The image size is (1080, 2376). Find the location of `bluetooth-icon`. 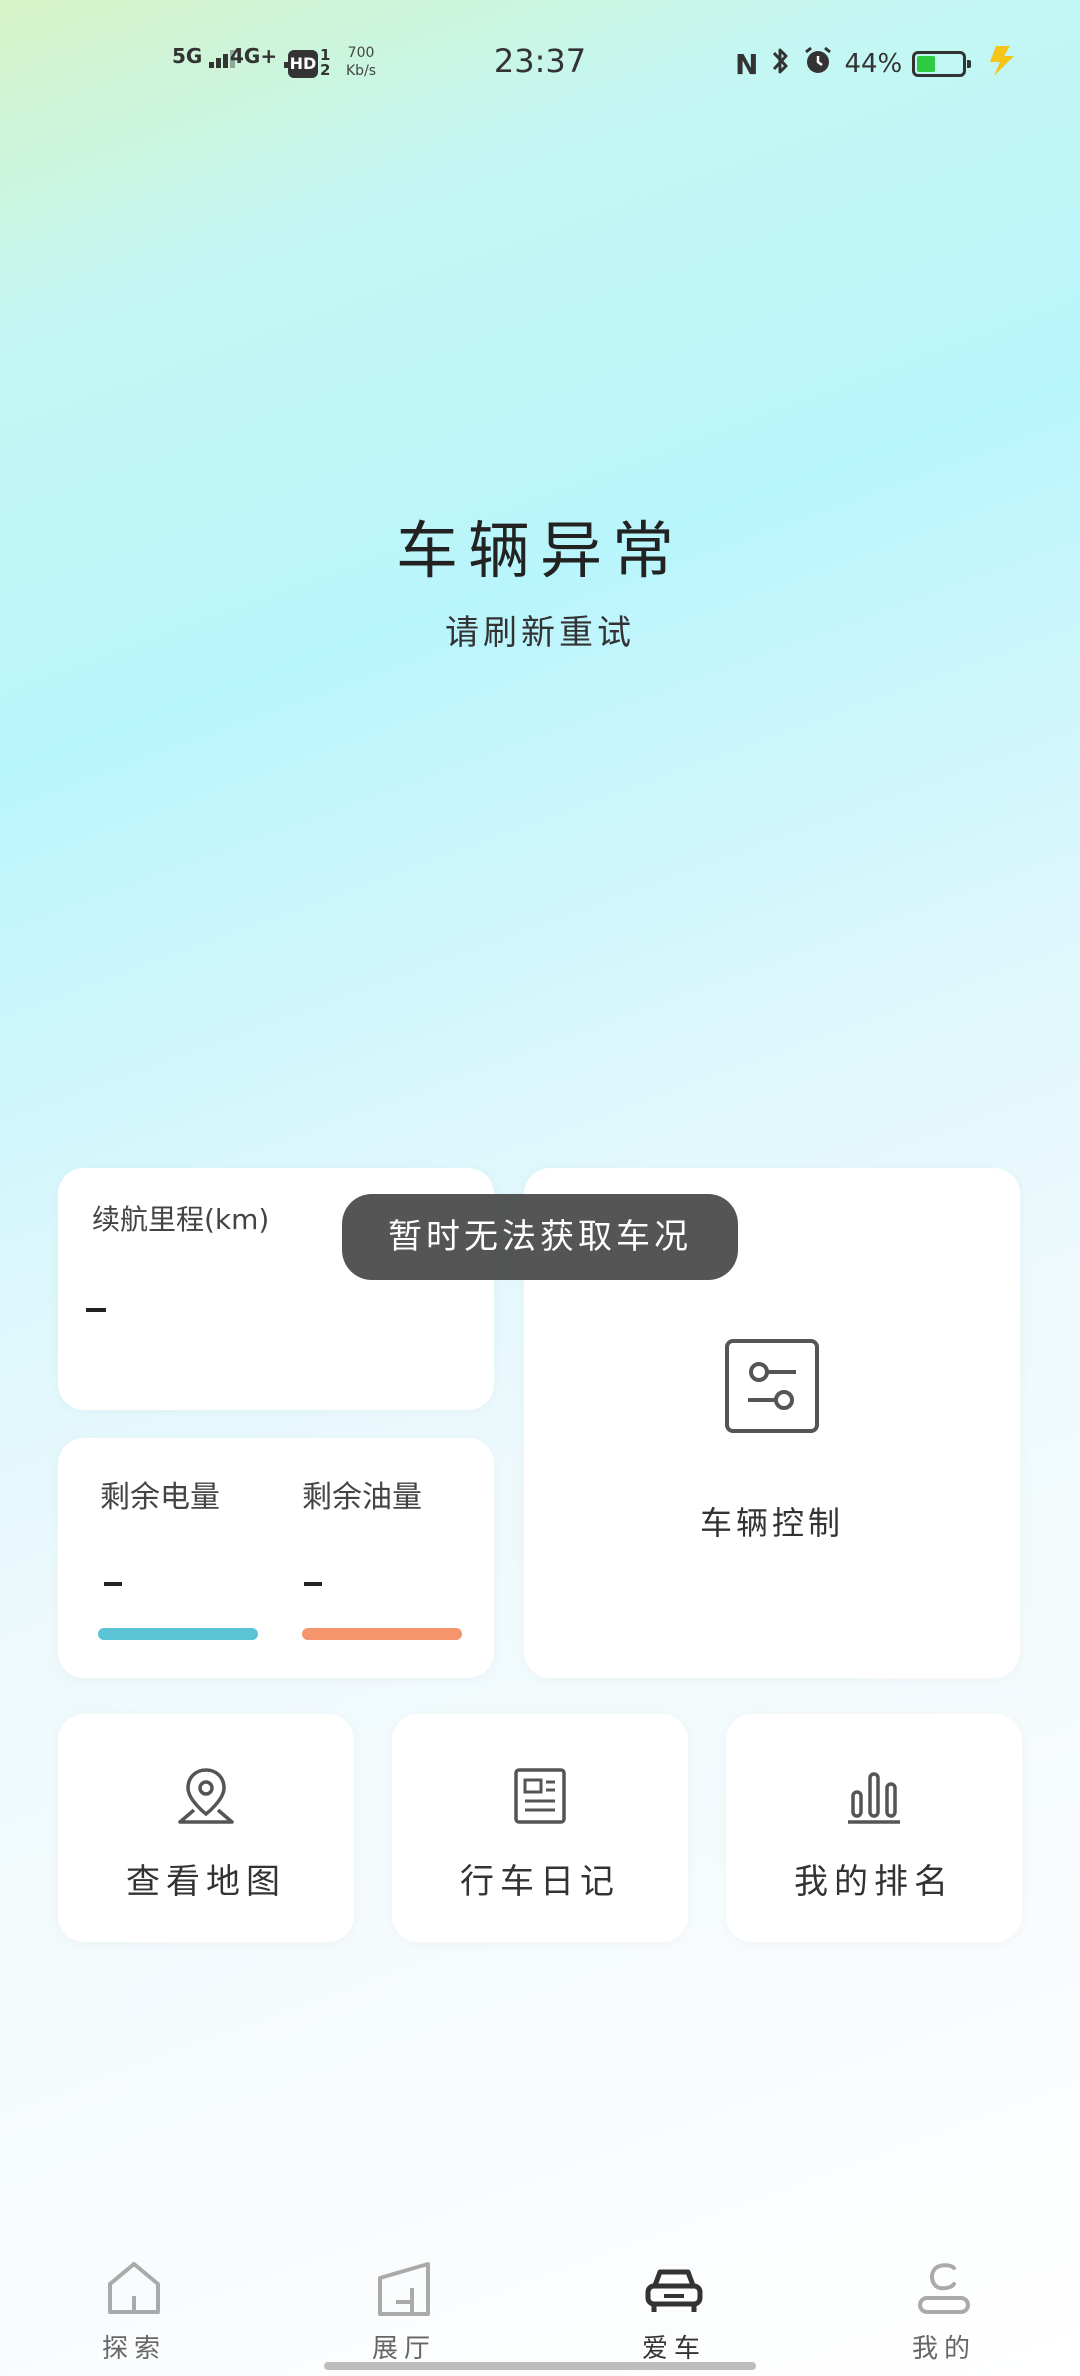

bluetooth-icon is located at coordinates (780, 64).